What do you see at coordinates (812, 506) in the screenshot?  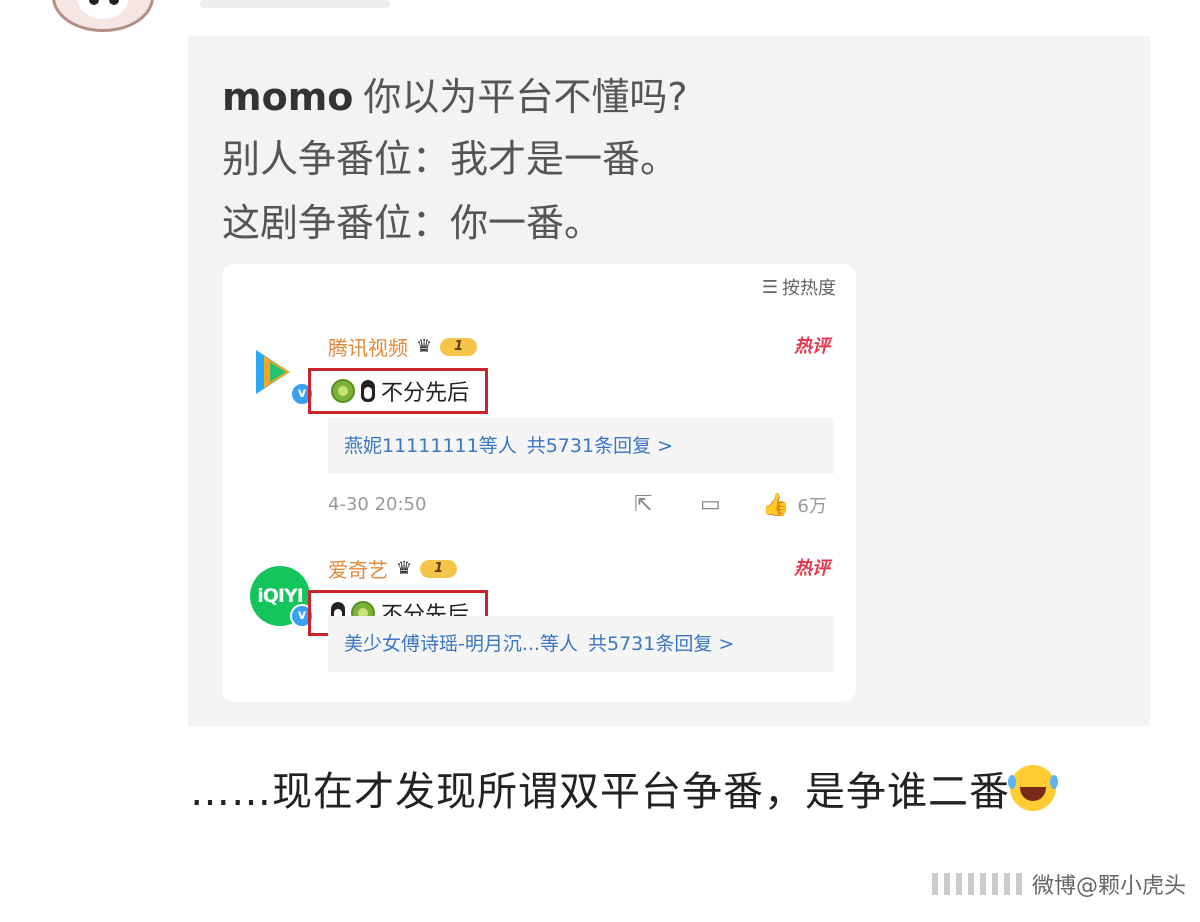 I see `like-count: 6万` at bounding box center [812, 506].